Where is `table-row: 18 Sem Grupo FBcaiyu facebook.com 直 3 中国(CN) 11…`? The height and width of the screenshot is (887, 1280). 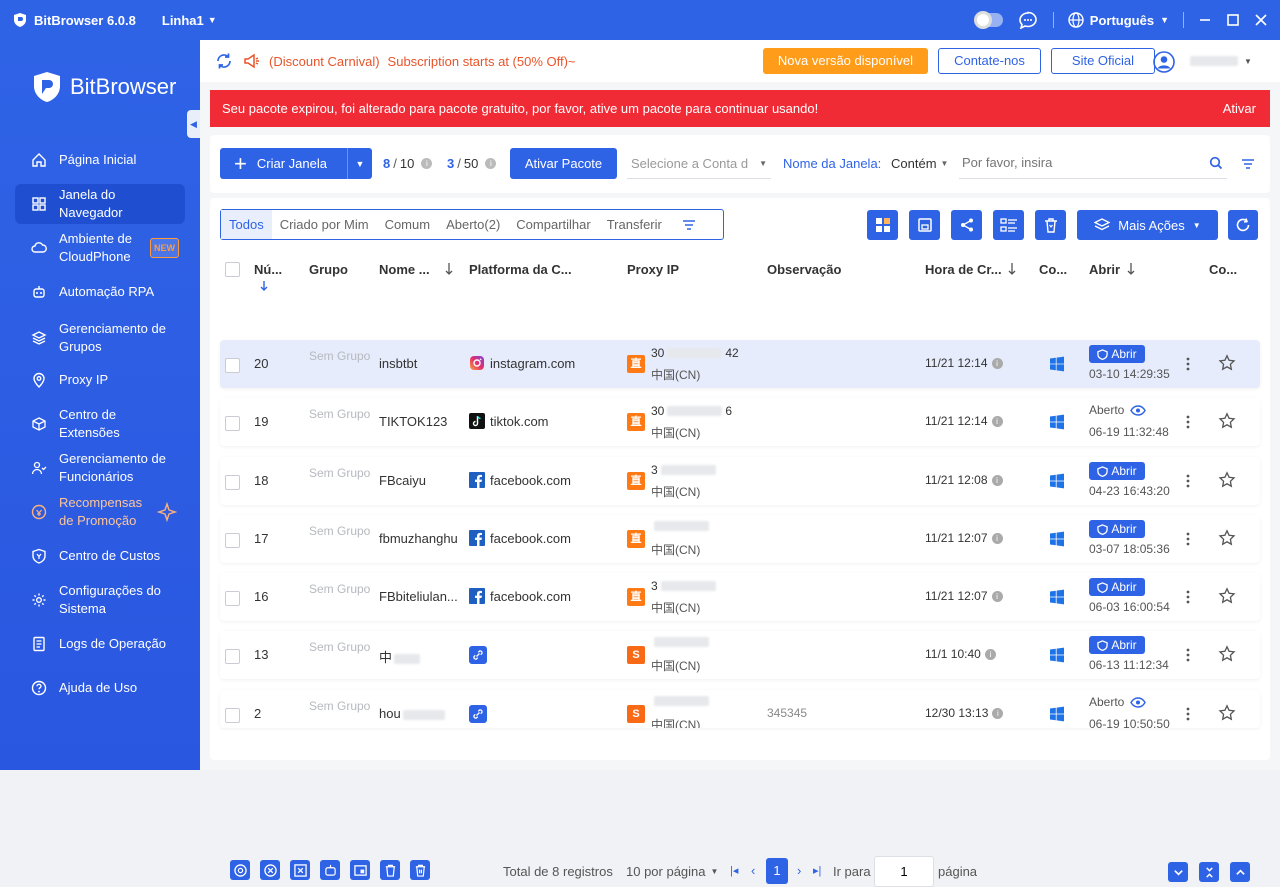 table-row: 18 Sem Grupo FBcaiyu facebook.com 直 3 中国(CN) 11… is located at coordinates (740, 481).